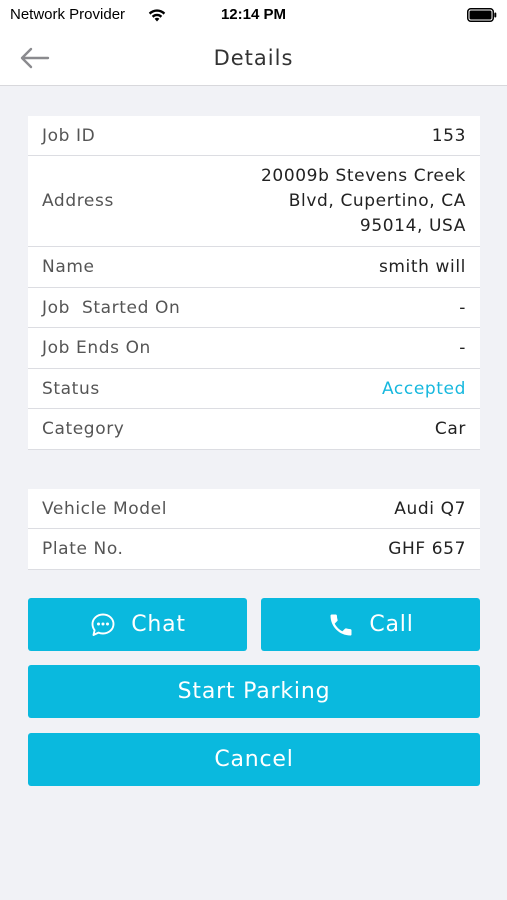  I want to click on name-value: smith will, so click(422, 267).